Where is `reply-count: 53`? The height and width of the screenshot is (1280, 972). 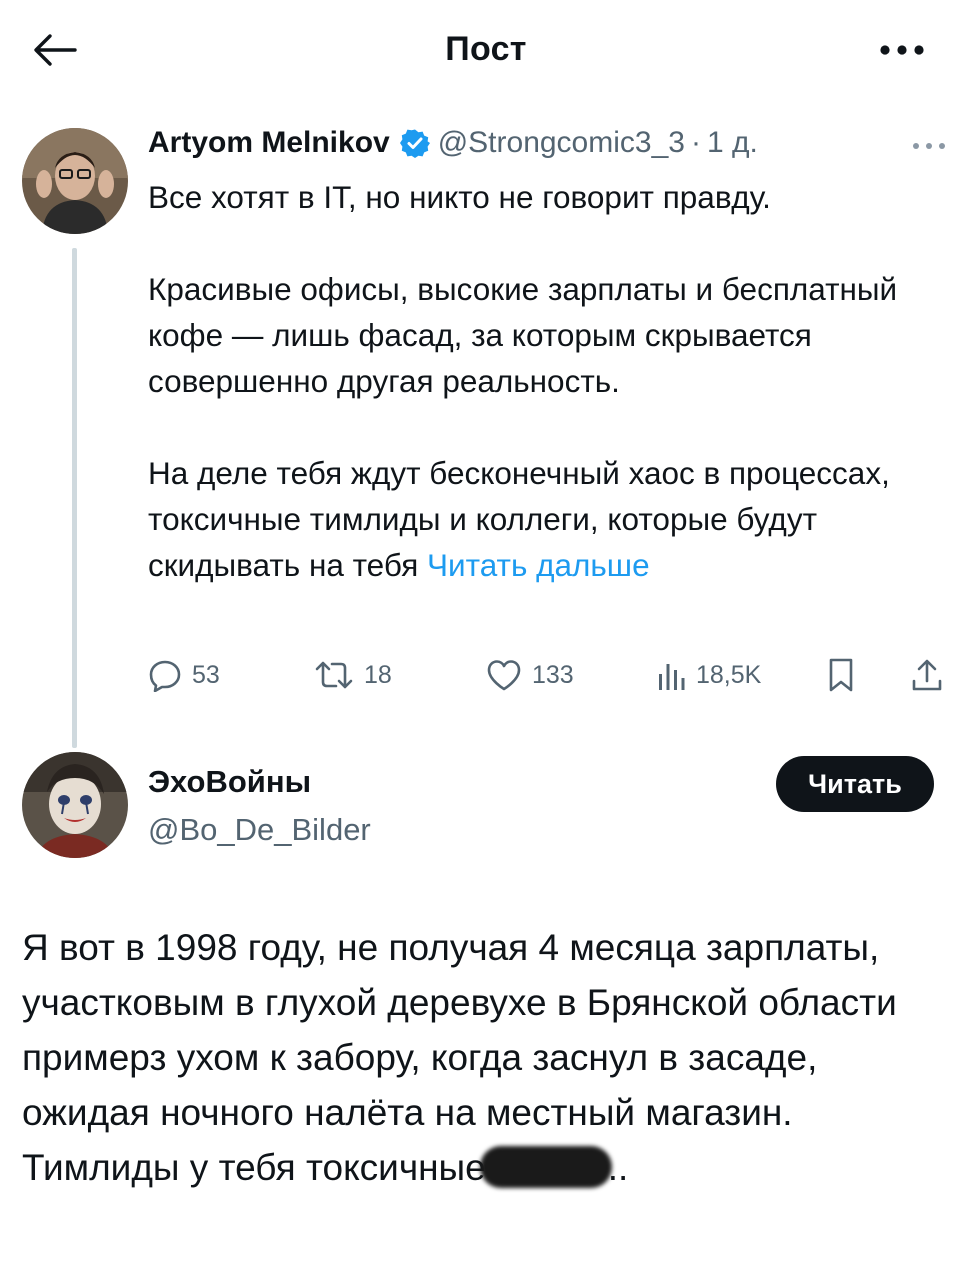 reply-count: 53 is located at coordinates (206, 674).